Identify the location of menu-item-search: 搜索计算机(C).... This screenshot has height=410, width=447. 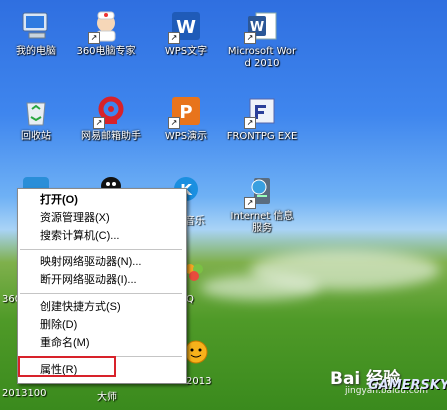
(79, 236).